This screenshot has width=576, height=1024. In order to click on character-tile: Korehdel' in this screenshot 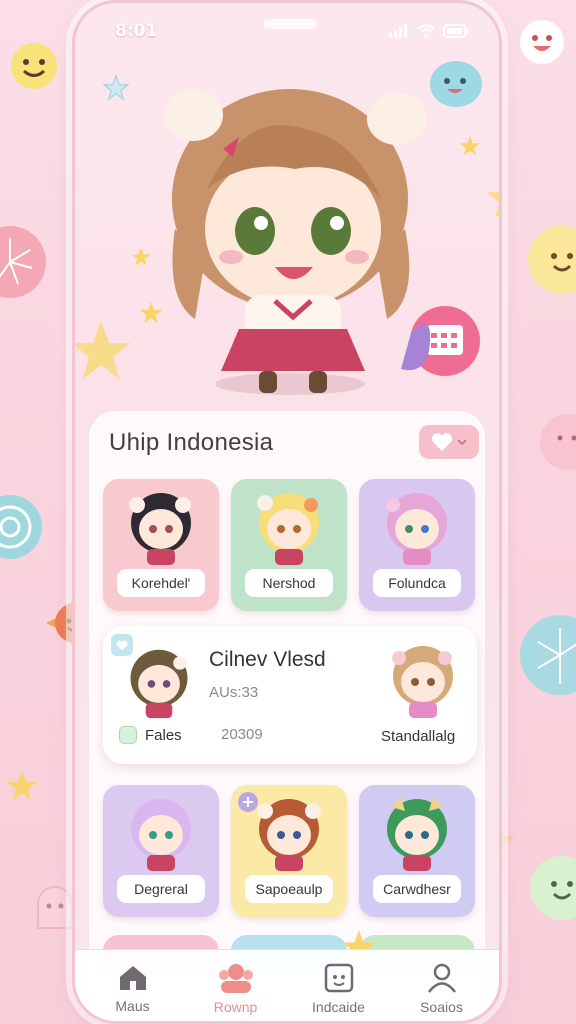, I will do `click(161, 545)`.